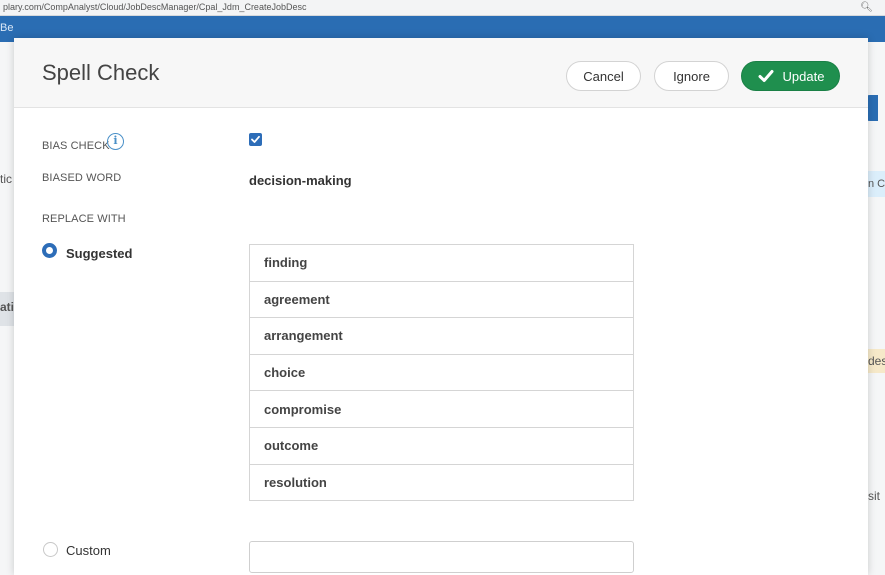 This screenshot has width=885, height=575. Describe the element at coordinates (866, 7) in the screenshot. I see `magnifier-icon: 🔍︎` at that location.